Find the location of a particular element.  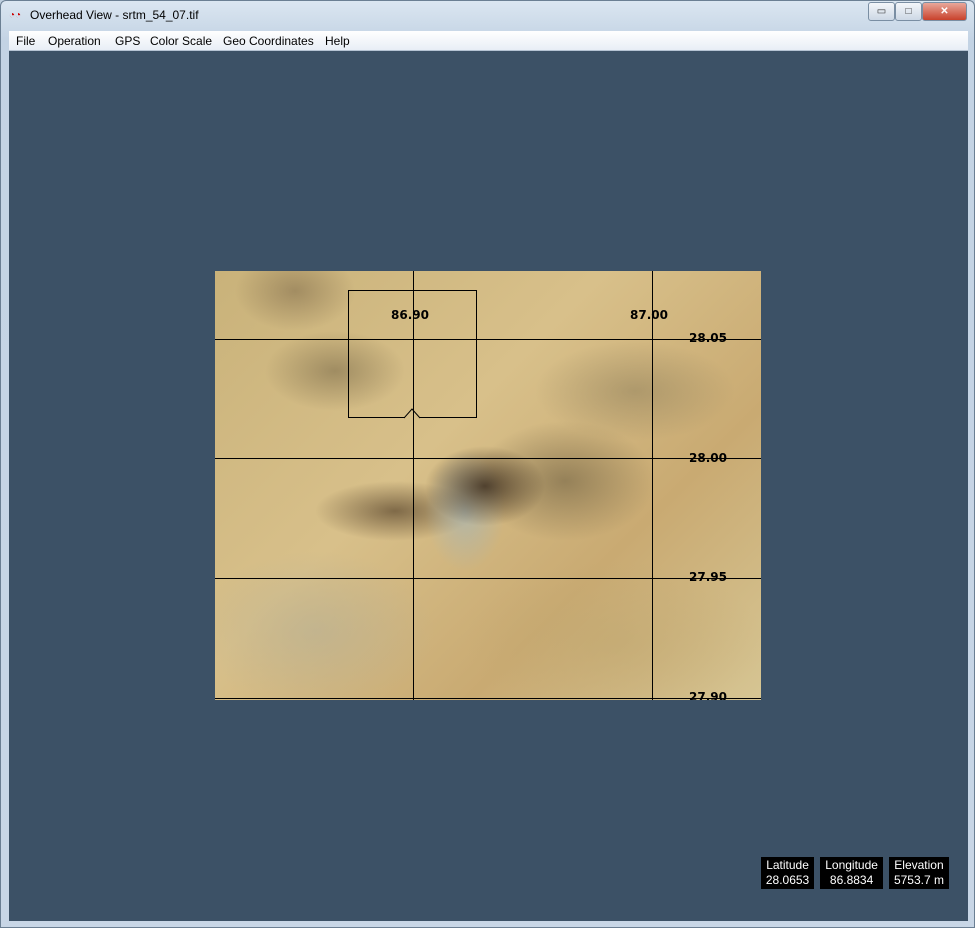

readout-label: Latitude is located at coordinates (787, 865).